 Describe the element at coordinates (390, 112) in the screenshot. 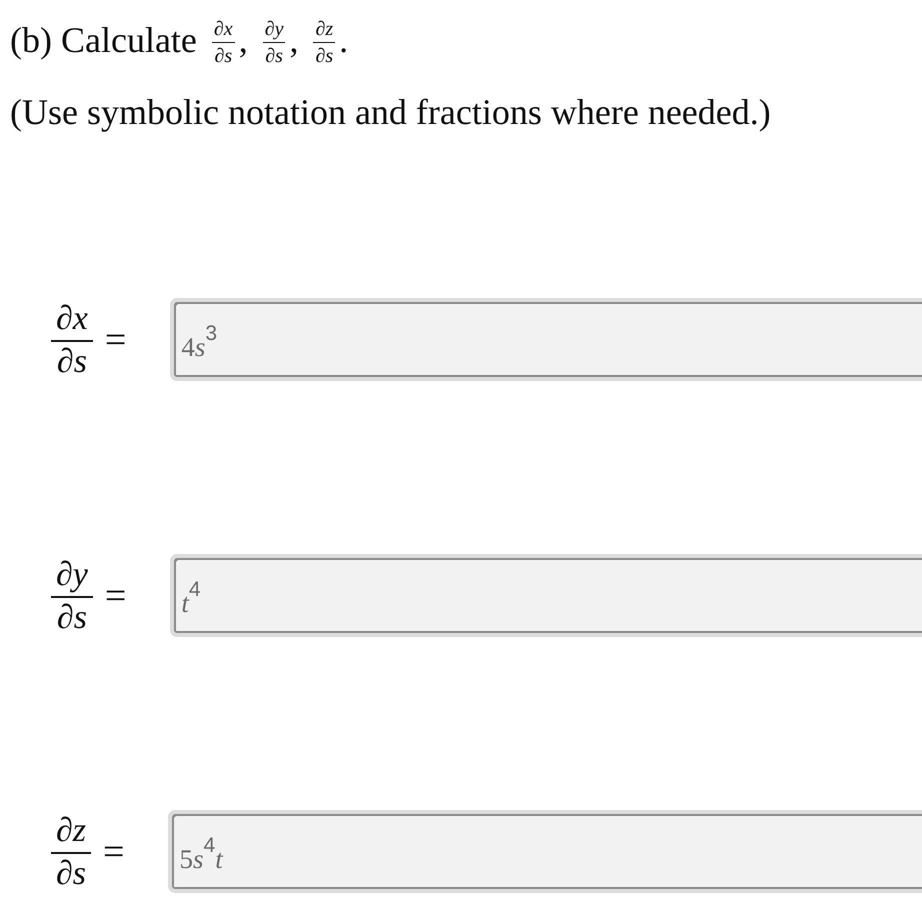

I see `instruction-text: (Use symbolic notation and fractions where needed.)` at that location.